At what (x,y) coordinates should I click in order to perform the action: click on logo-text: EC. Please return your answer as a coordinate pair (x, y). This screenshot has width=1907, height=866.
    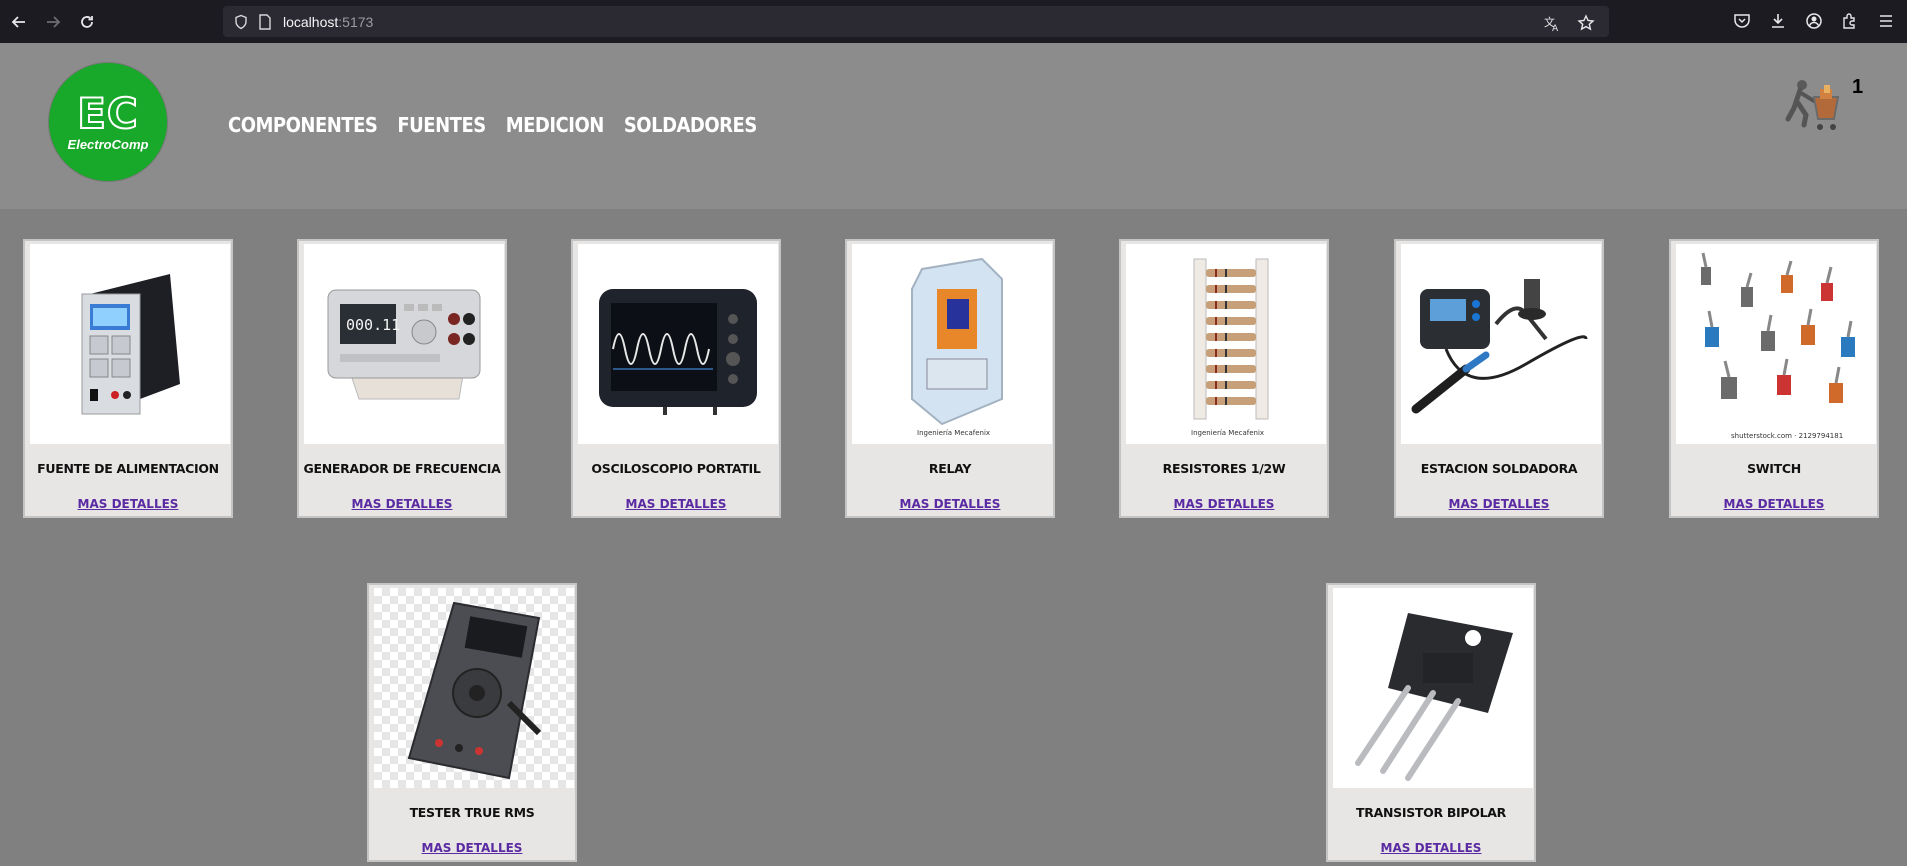
    Looking at the image, I should click on (107, 113).